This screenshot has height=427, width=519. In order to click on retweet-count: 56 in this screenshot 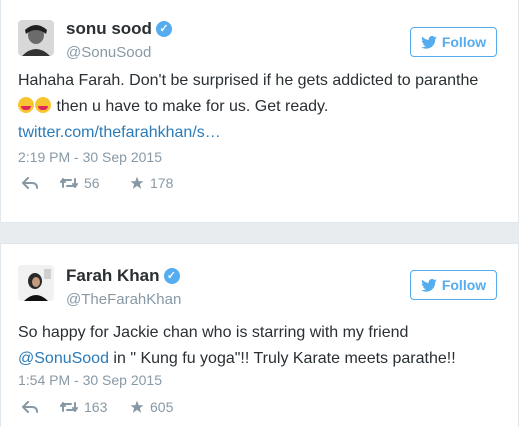, I will do `click(92, 183)`.